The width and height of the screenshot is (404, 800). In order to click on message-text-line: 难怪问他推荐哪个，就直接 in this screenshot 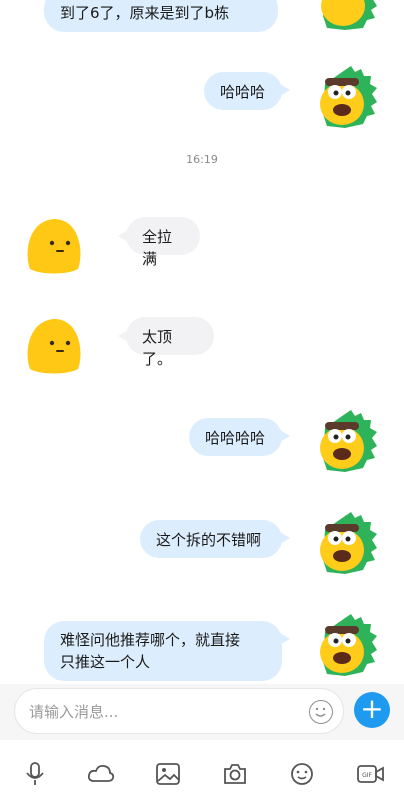, I will do `click(150, 640)`.